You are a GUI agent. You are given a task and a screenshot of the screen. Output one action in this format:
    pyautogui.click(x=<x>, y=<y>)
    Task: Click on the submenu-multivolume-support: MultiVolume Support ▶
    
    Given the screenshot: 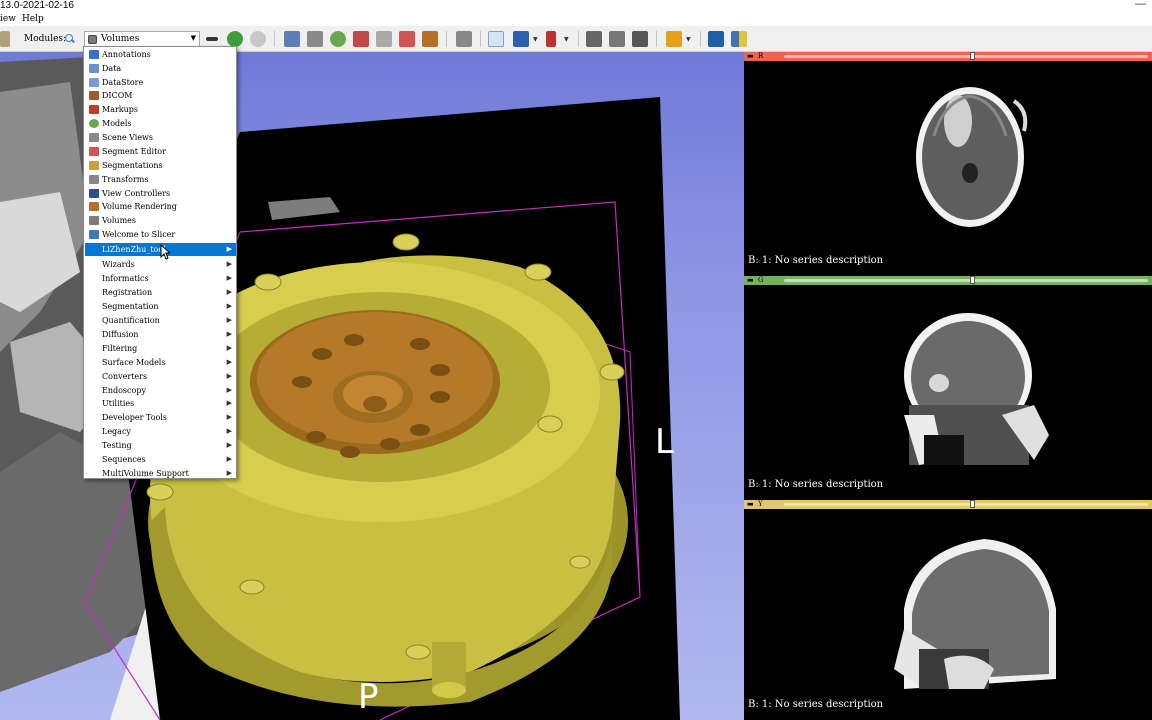 What is the action you would take?
    pyautogui.click(x=160, y=473)
    